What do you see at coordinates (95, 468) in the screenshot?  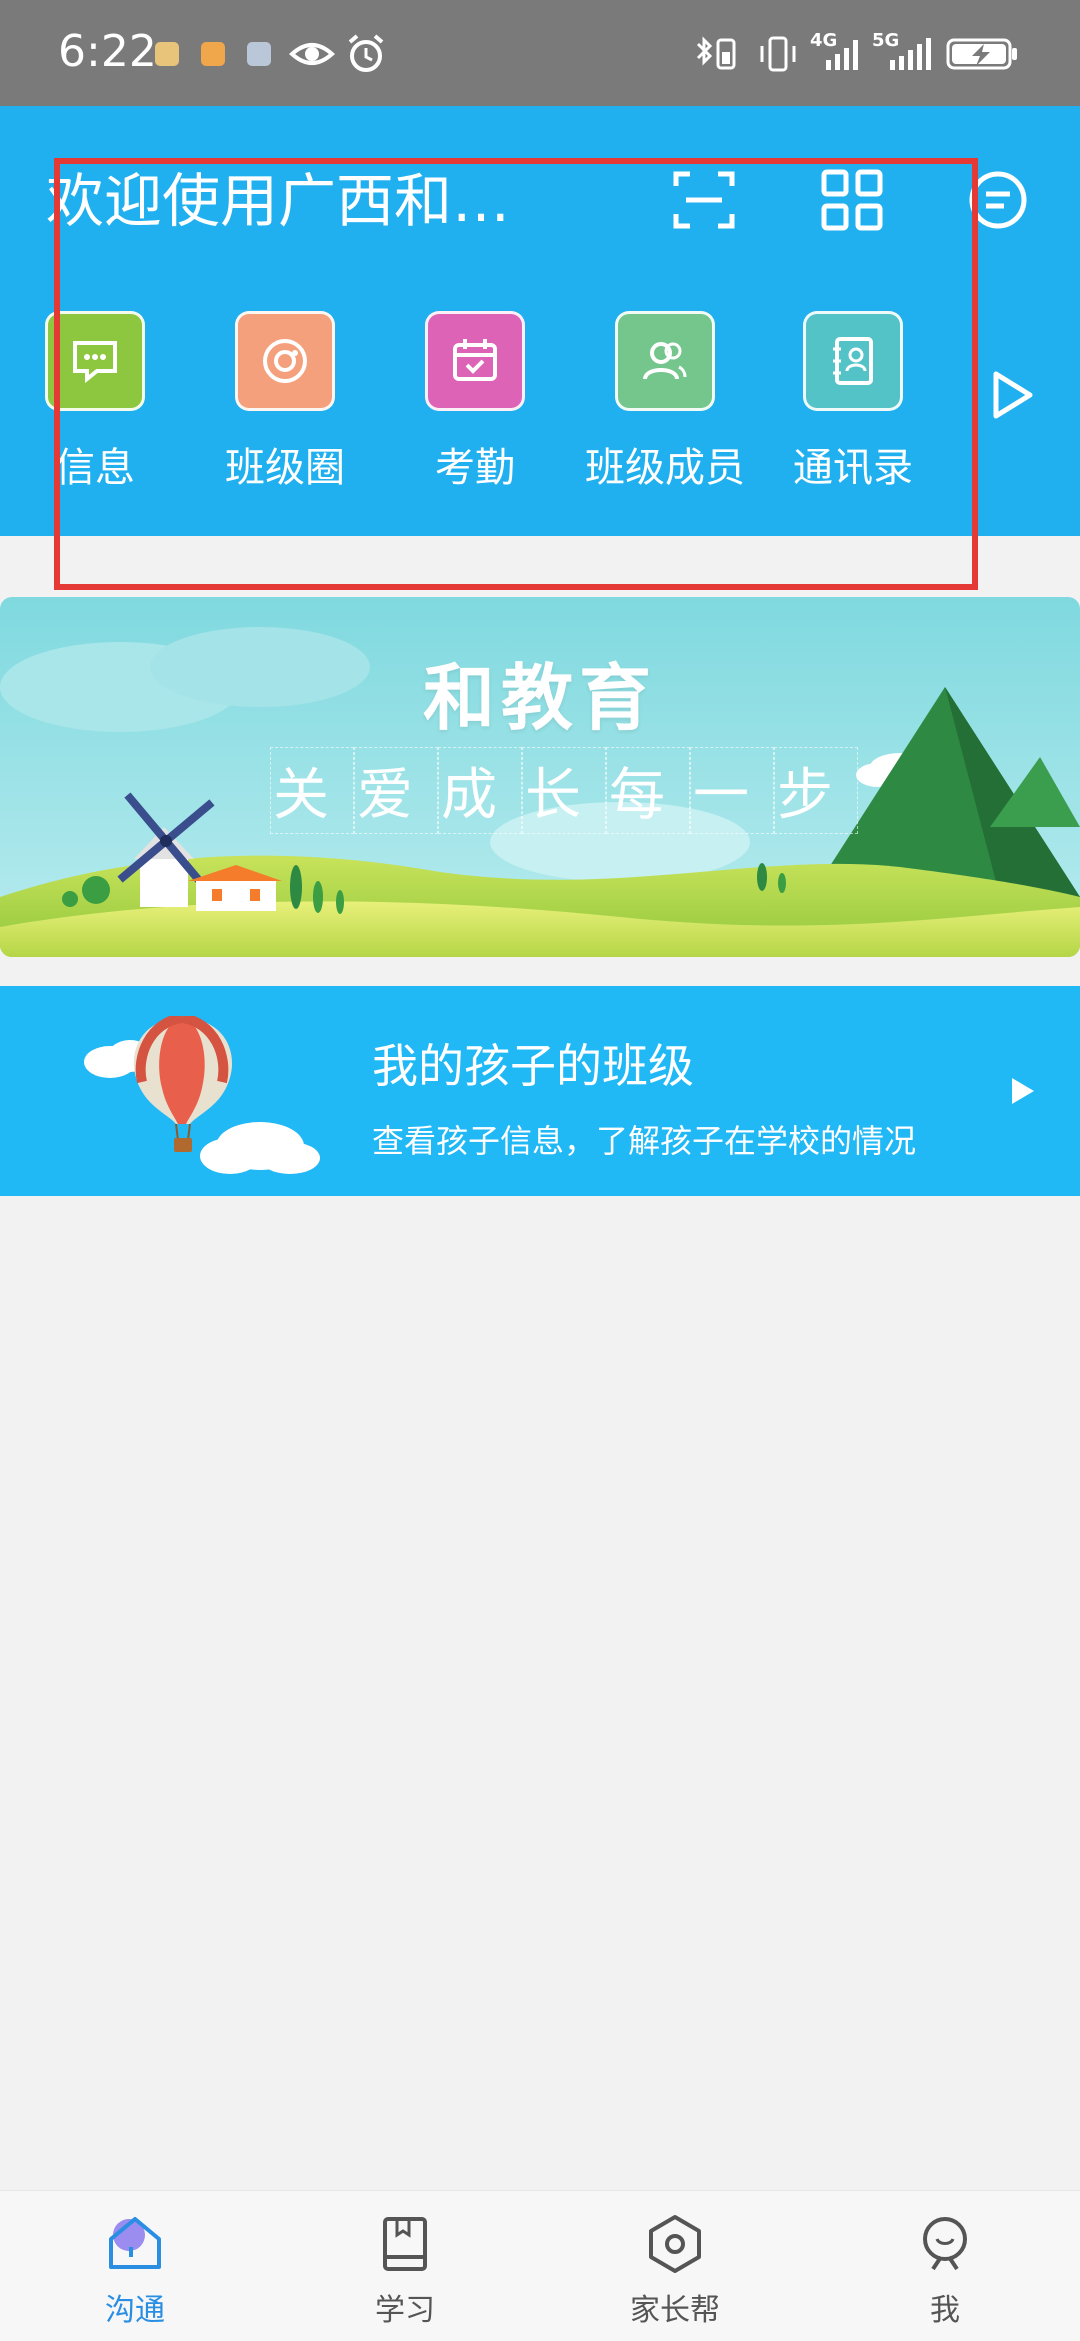 I see `quick-action-label: 信息` at bounding box center [95, 468].